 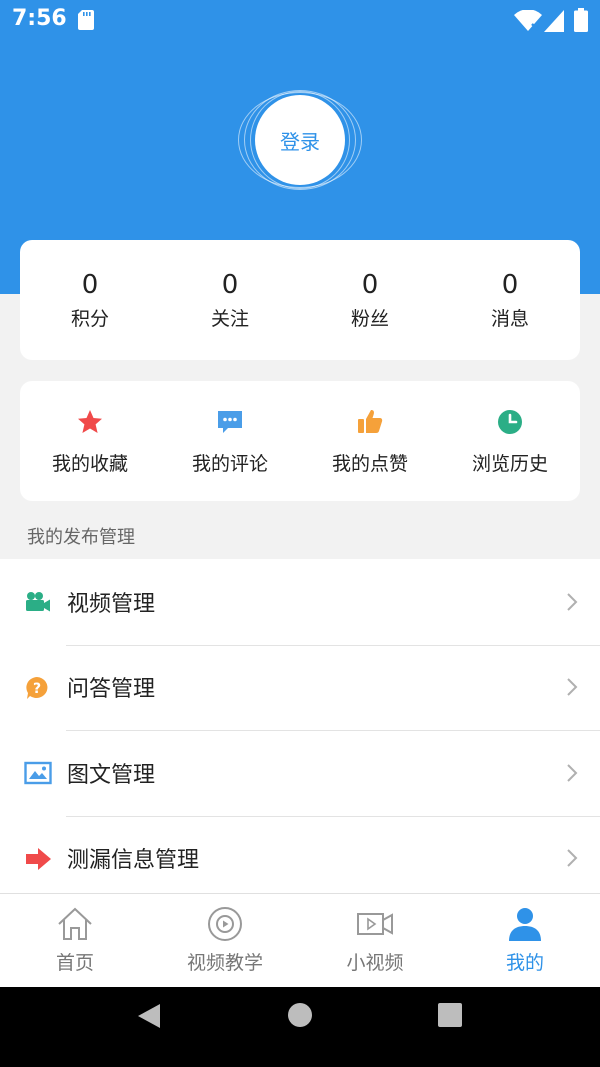 I want to click on wifi-icon, so click(x=528, y=20).